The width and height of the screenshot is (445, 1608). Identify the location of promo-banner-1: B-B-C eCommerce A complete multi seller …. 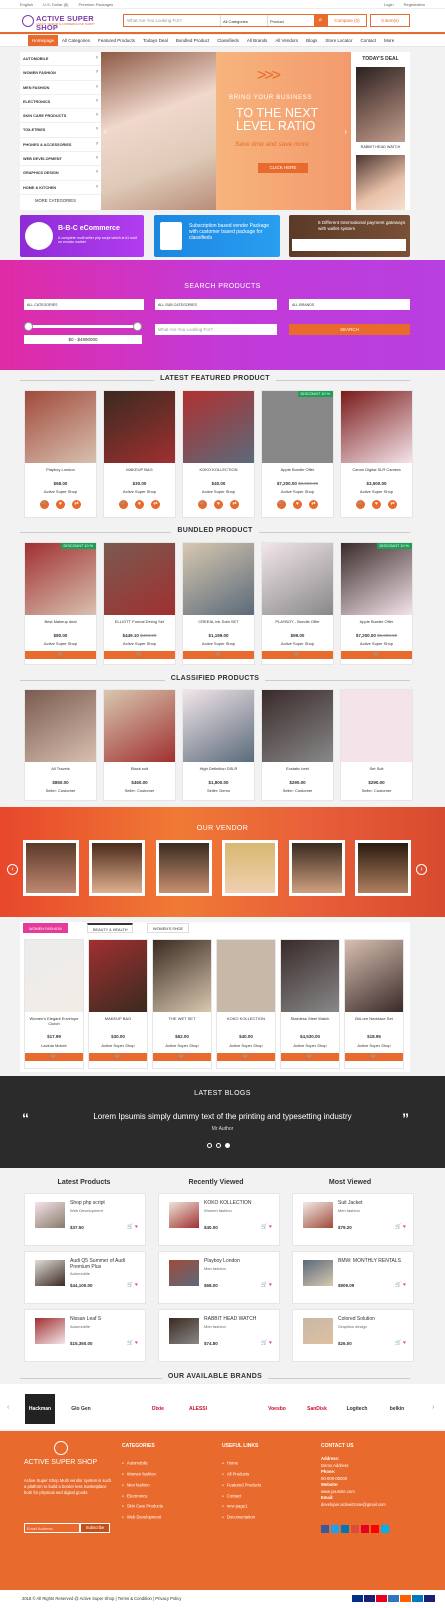
(82, 236).